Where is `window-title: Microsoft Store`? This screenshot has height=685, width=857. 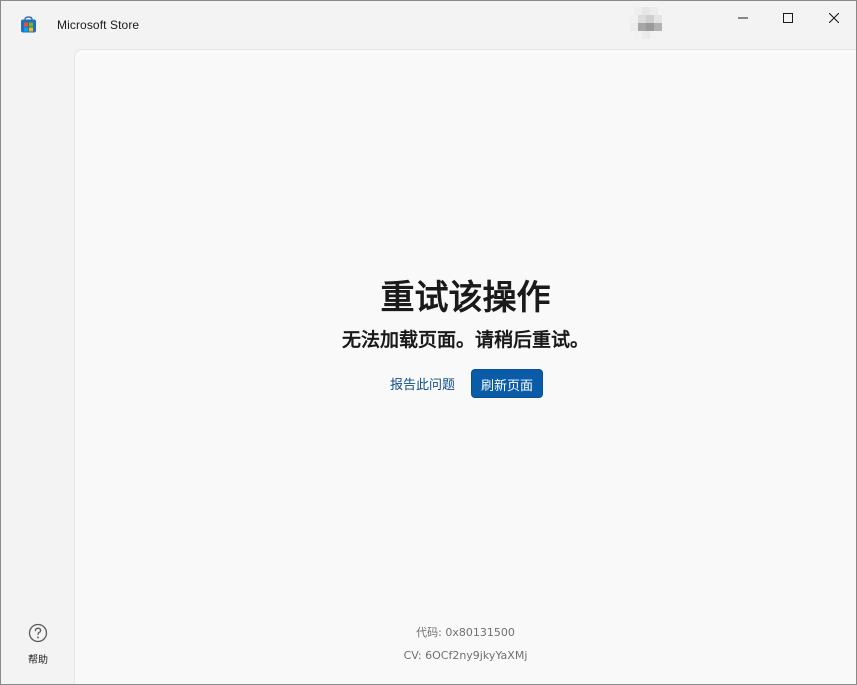 window-title: Microsoft Store is located at coordinates (98, 25).